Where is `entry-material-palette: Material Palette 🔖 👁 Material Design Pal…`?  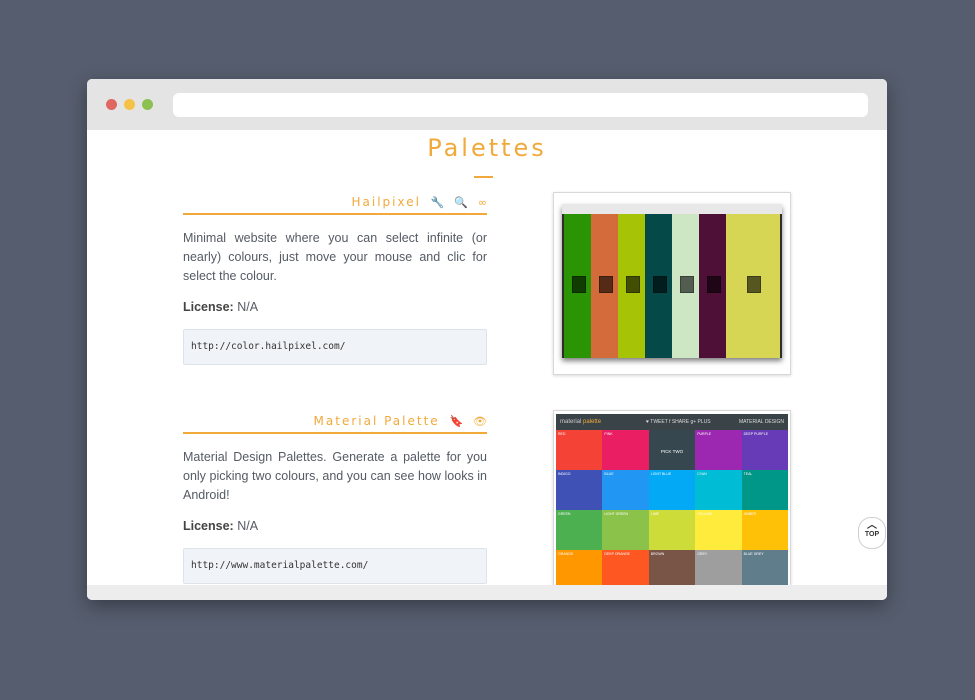 entry-material-palette: Material Palette 🔖 👁 Material Design Pal… is located at coordinates (335, 498).